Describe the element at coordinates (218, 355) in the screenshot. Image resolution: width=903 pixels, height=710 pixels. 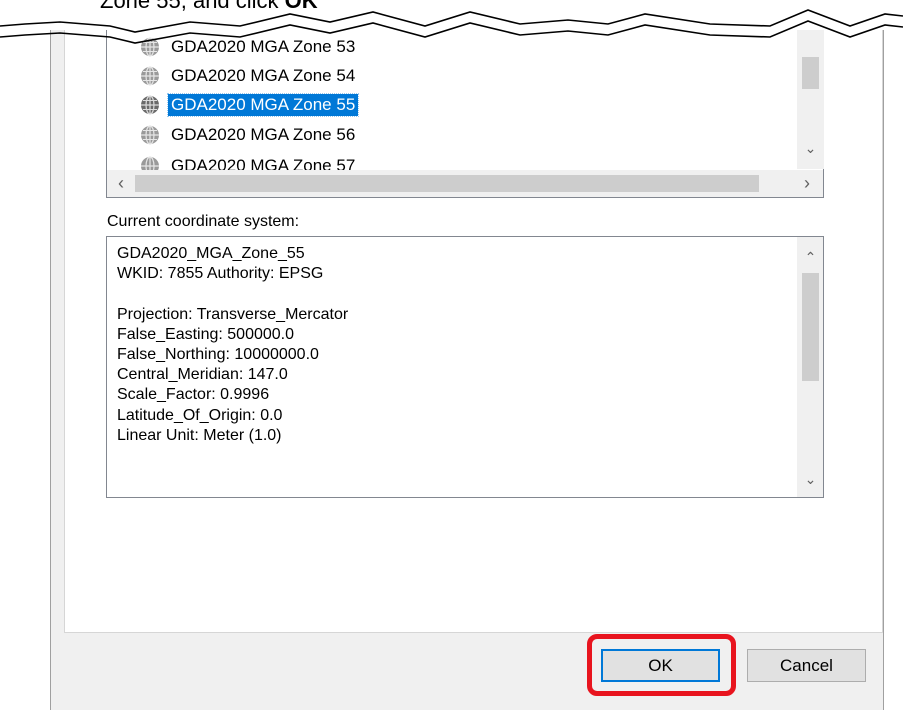
I see `detail-line: False_Northing: 10000000.0` at that location.